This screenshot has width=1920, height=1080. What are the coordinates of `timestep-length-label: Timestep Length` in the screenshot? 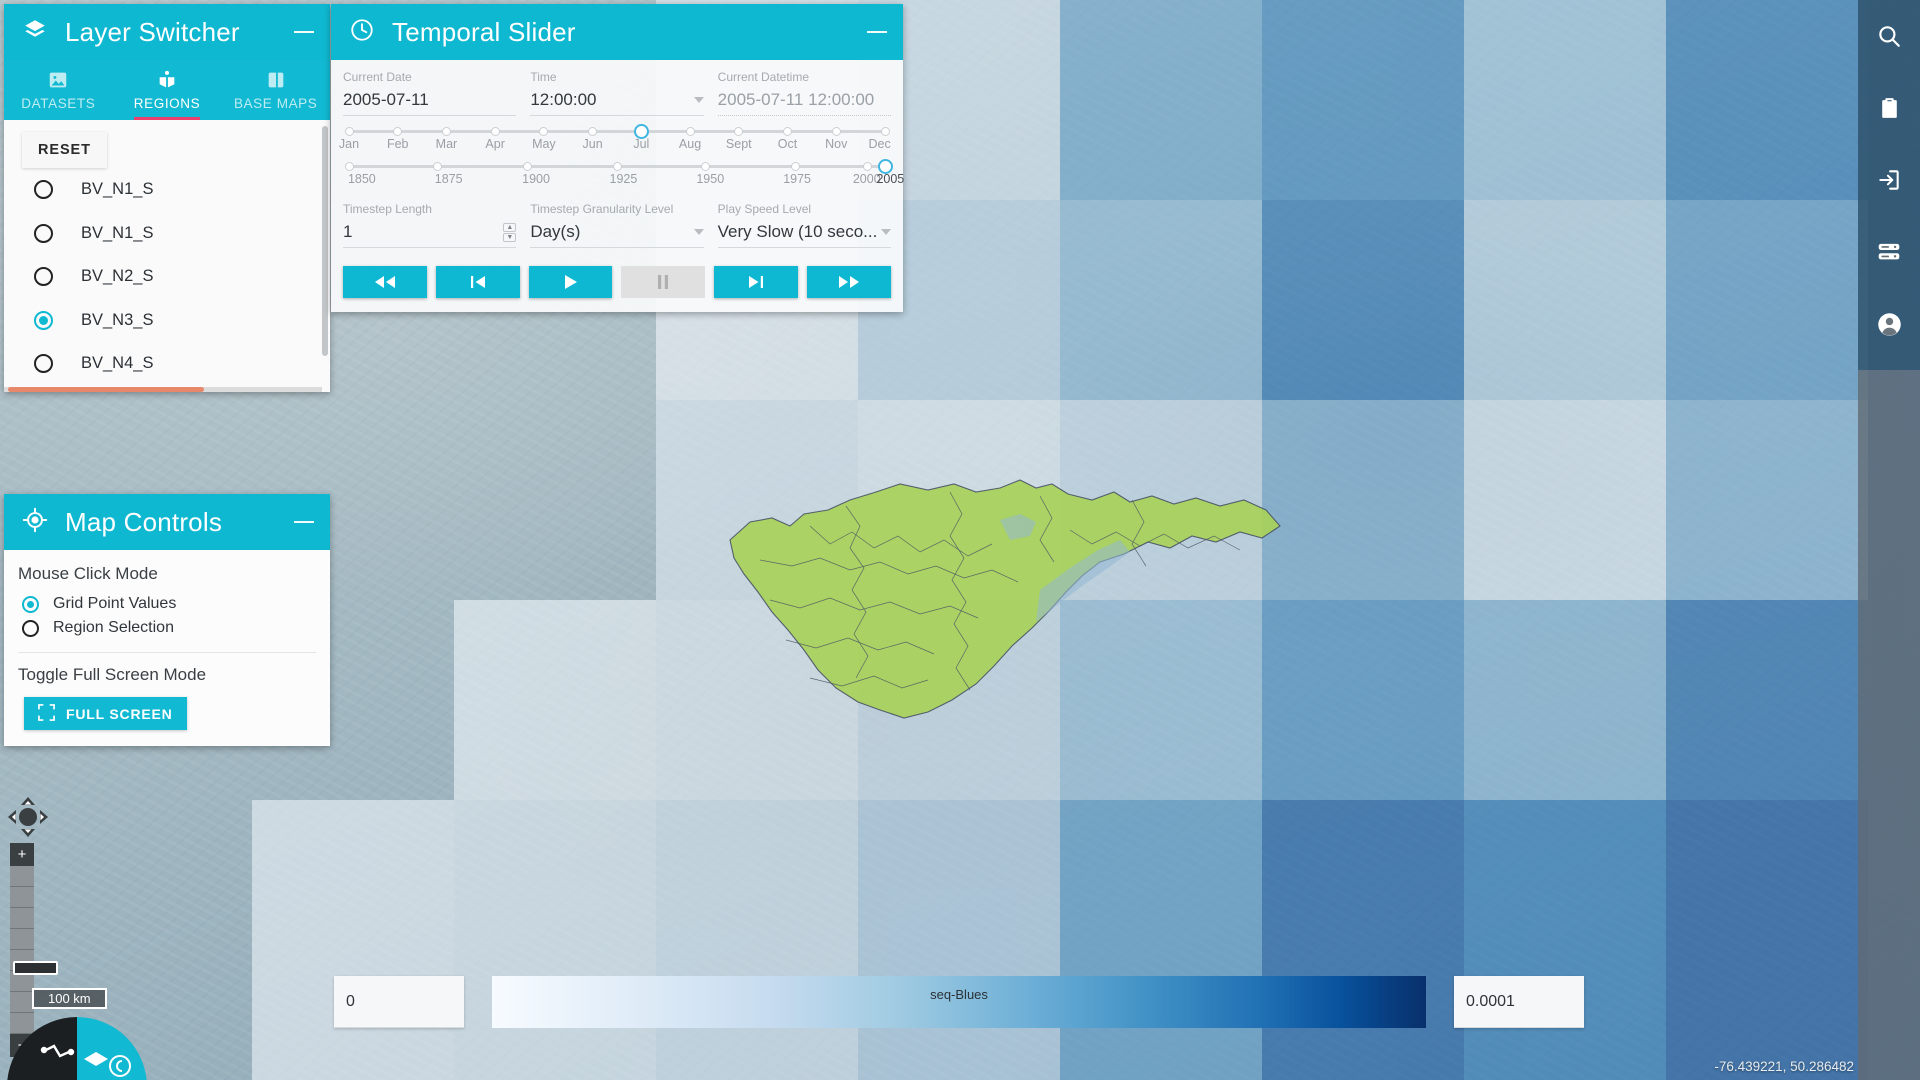 It's located at (387, 209).